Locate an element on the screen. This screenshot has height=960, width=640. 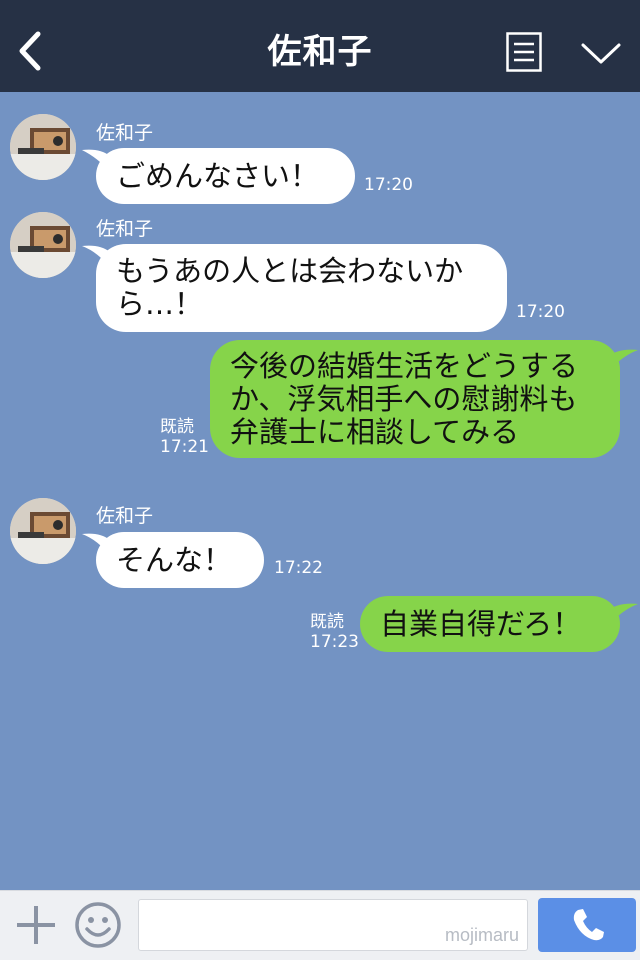
message-bubble: 今後の結婚生活をどうする か、浮気相手への慰謝料も 弁護士に相談してみる is located at coordinates (415, 399).